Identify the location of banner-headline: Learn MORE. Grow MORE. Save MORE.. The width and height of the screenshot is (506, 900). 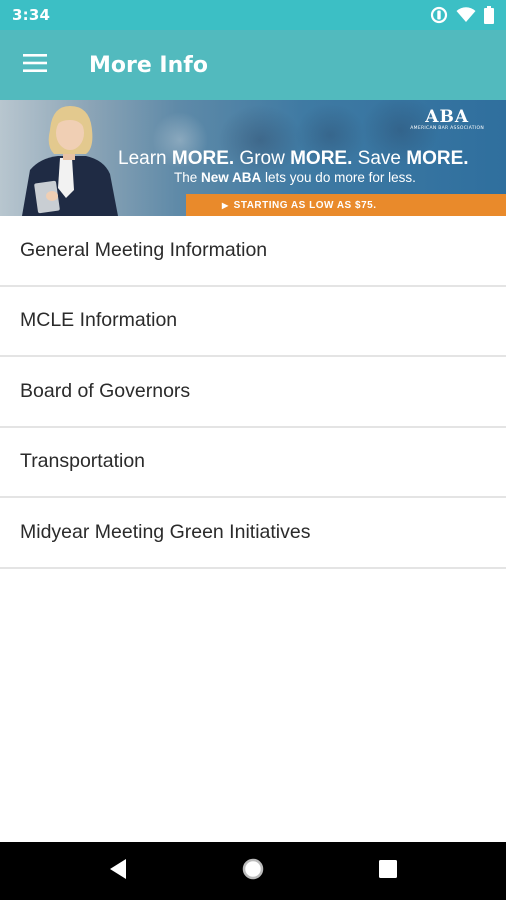
(308, 159).